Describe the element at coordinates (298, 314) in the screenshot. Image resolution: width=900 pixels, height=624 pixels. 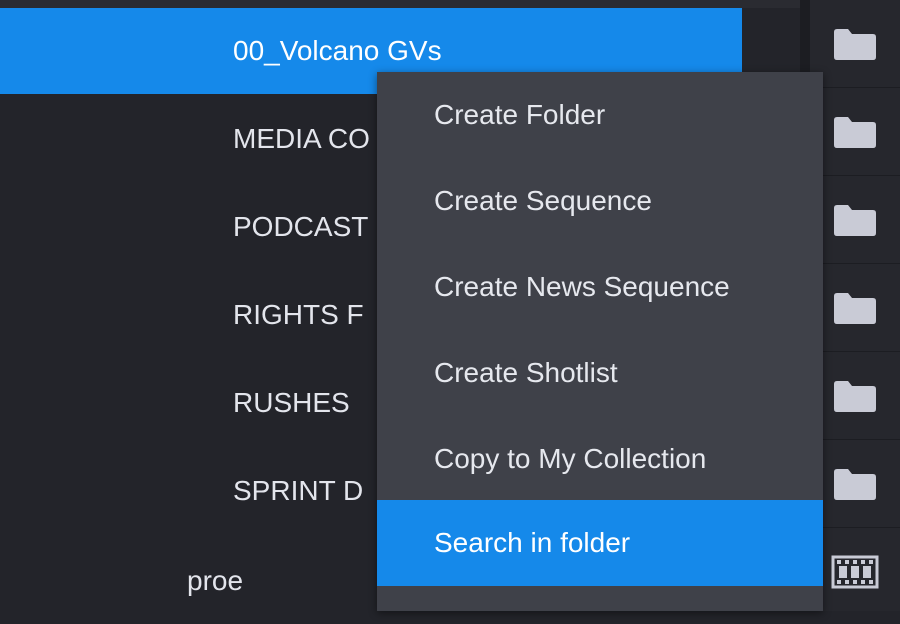
I see `tree-row-label: RIGHTS F` at that location.